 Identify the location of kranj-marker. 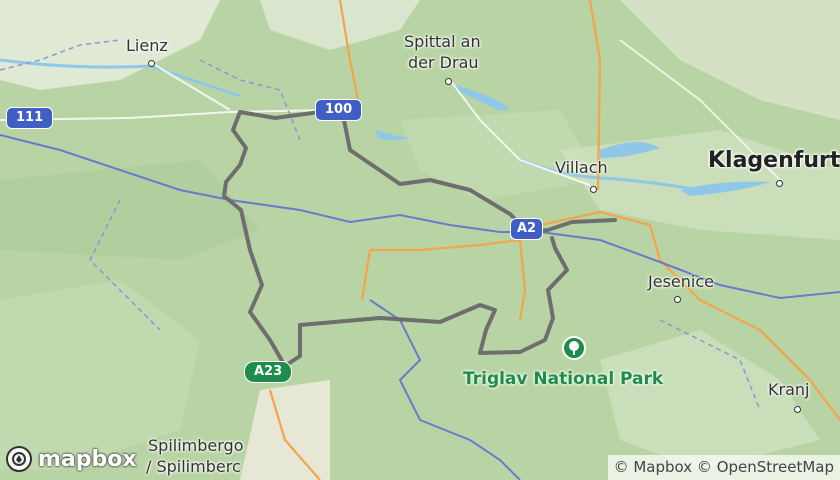
(797, 409).